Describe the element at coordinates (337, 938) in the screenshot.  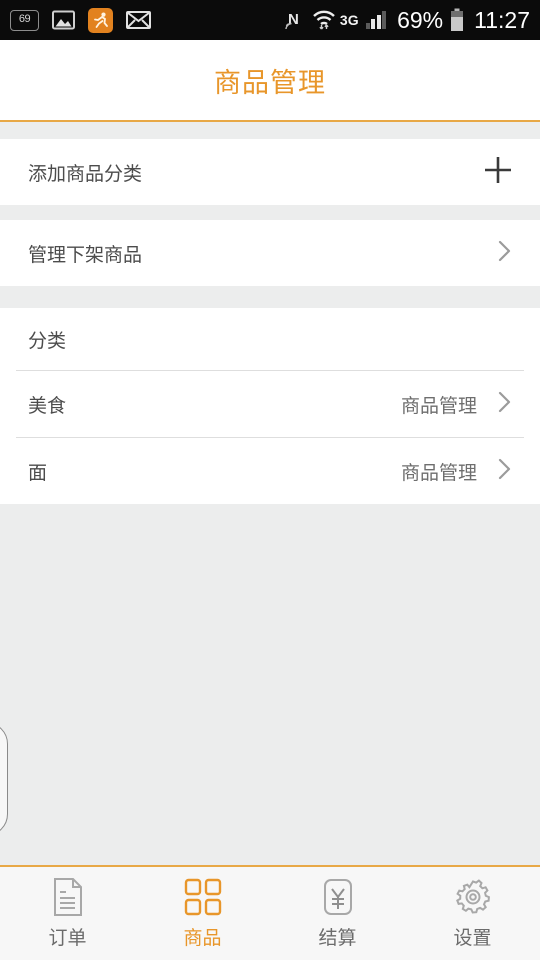
I see `tab-settlement-label: 结算` at that location.